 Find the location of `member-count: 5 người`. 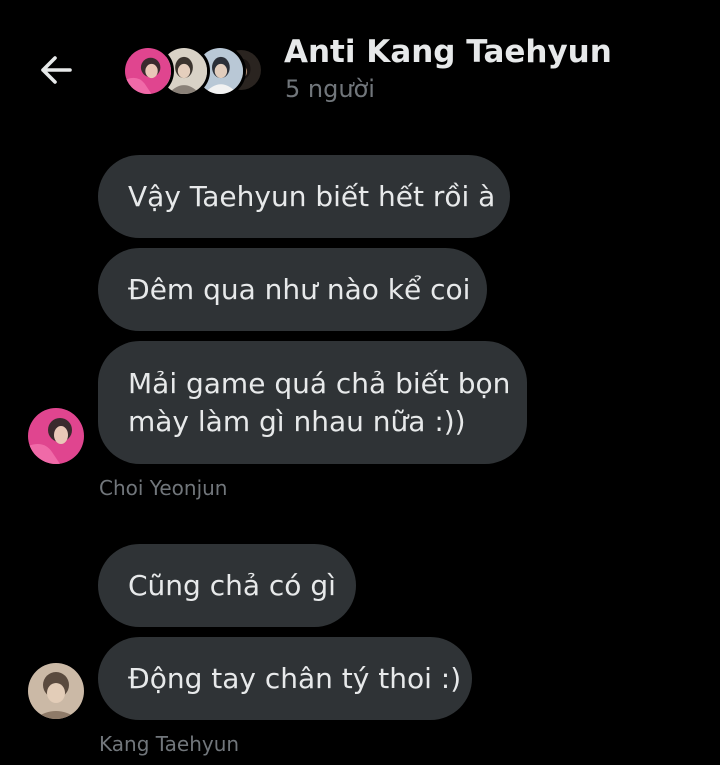

member-count: 5 người is located at coordinates (330, 89).